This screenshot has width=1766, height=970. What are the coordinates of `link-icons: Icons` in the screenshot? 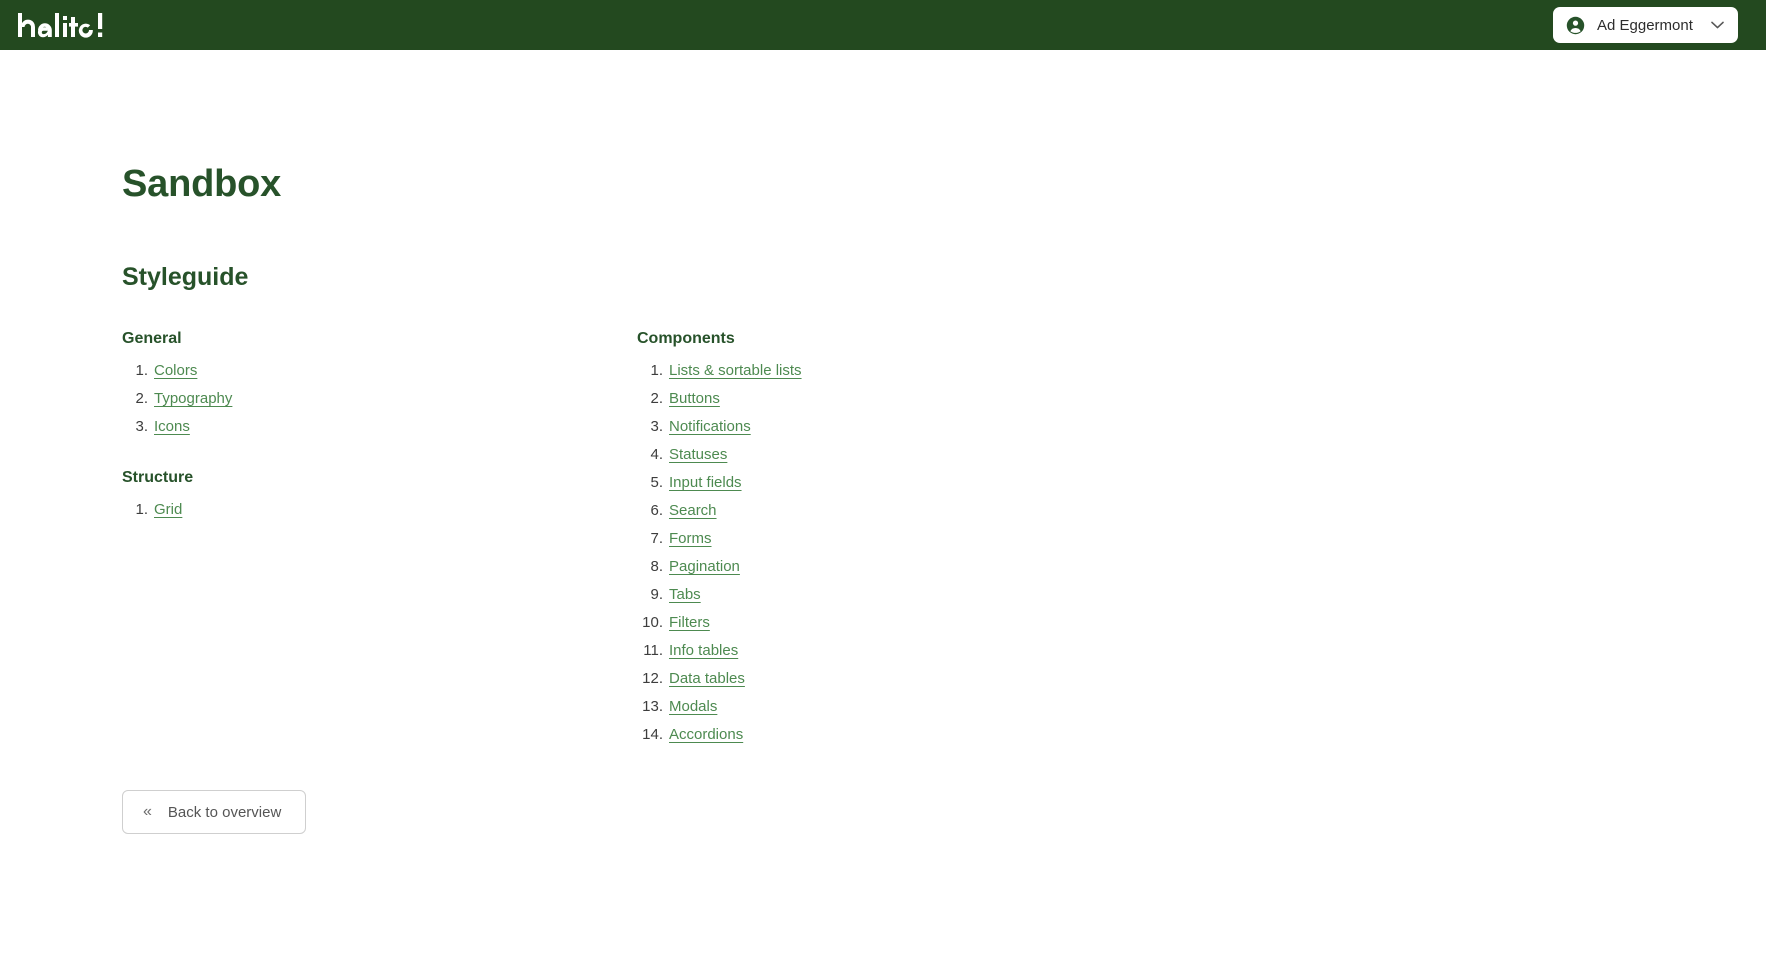 It's located at (172, 426).